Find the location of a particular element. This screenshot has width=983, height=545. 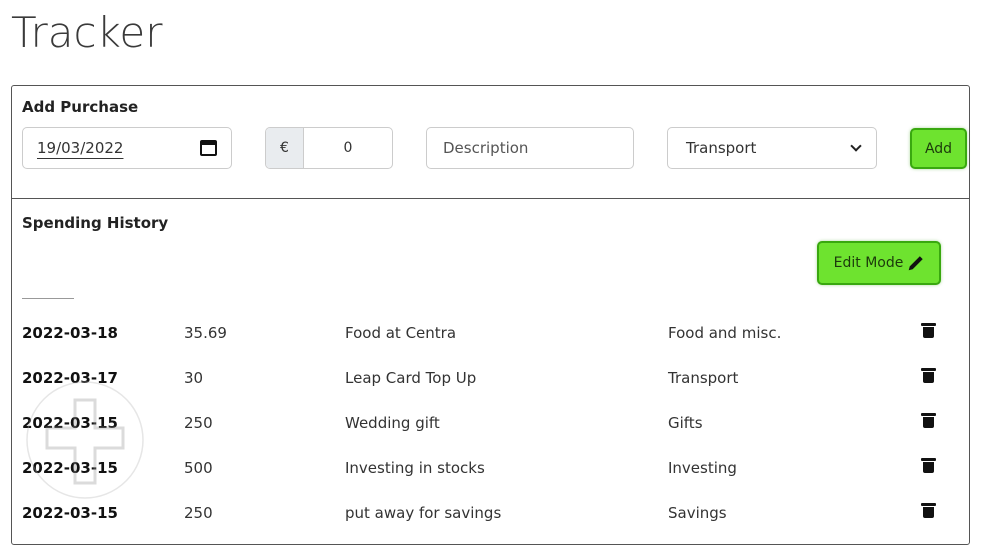

date-value: 19/03/2022 is located at coordinates (80, 148).